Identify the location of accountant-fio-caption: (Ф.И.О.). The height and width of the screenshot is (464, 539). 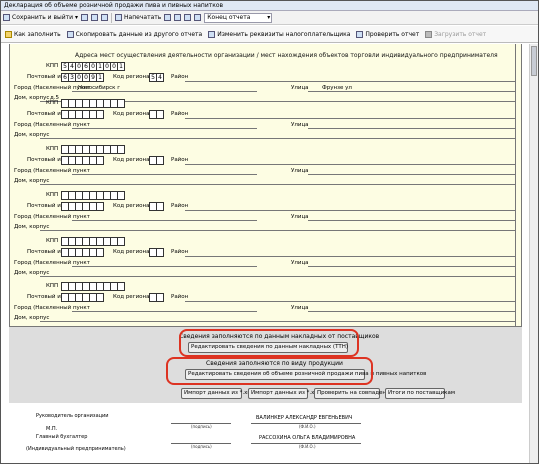
(307, 446).